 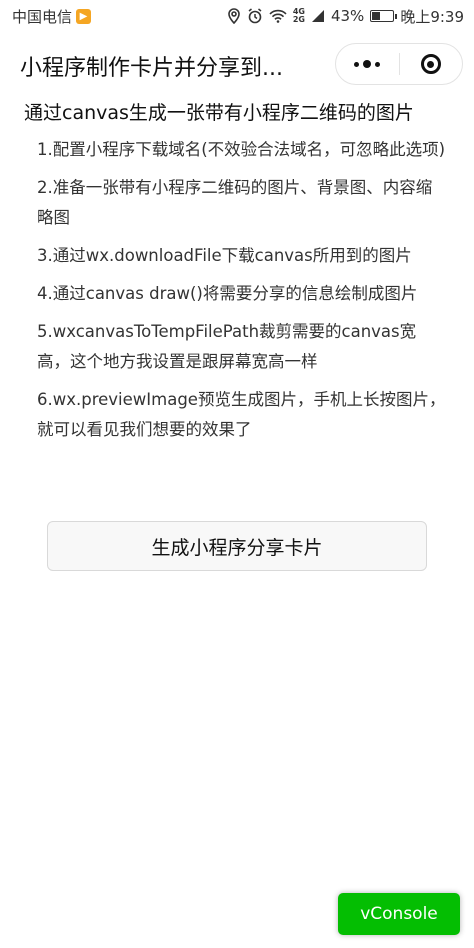 What do you see at coordinates (84, 16) in the screenshot?
I see `play-icon: ▶` at bounding box center [84, 16].